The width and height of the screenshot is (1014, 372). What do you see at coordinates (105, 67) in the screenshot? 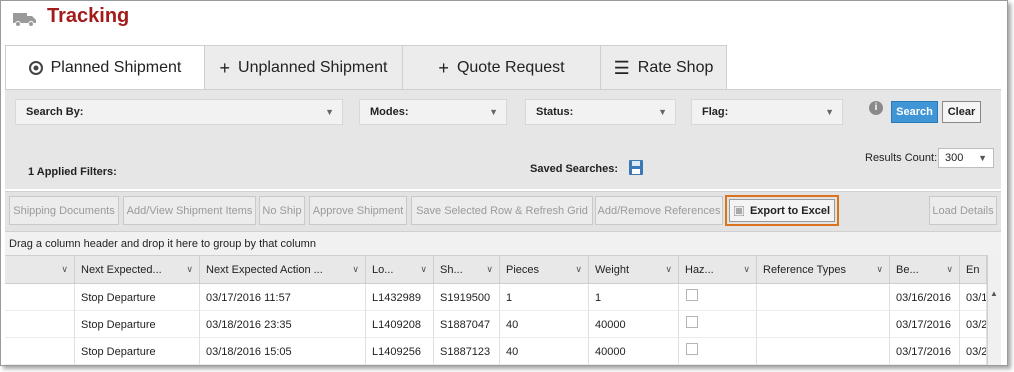
I see `tab-planned-shipment: Planned Shipment` at bounding box center [105, 67].